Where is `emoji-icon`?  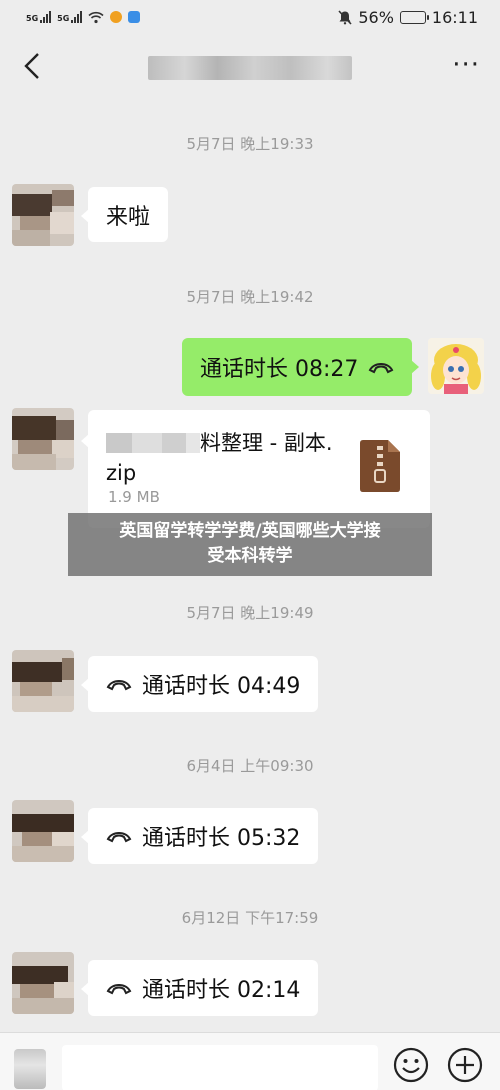 emoji-icon is located at coordinates (411, 1065).